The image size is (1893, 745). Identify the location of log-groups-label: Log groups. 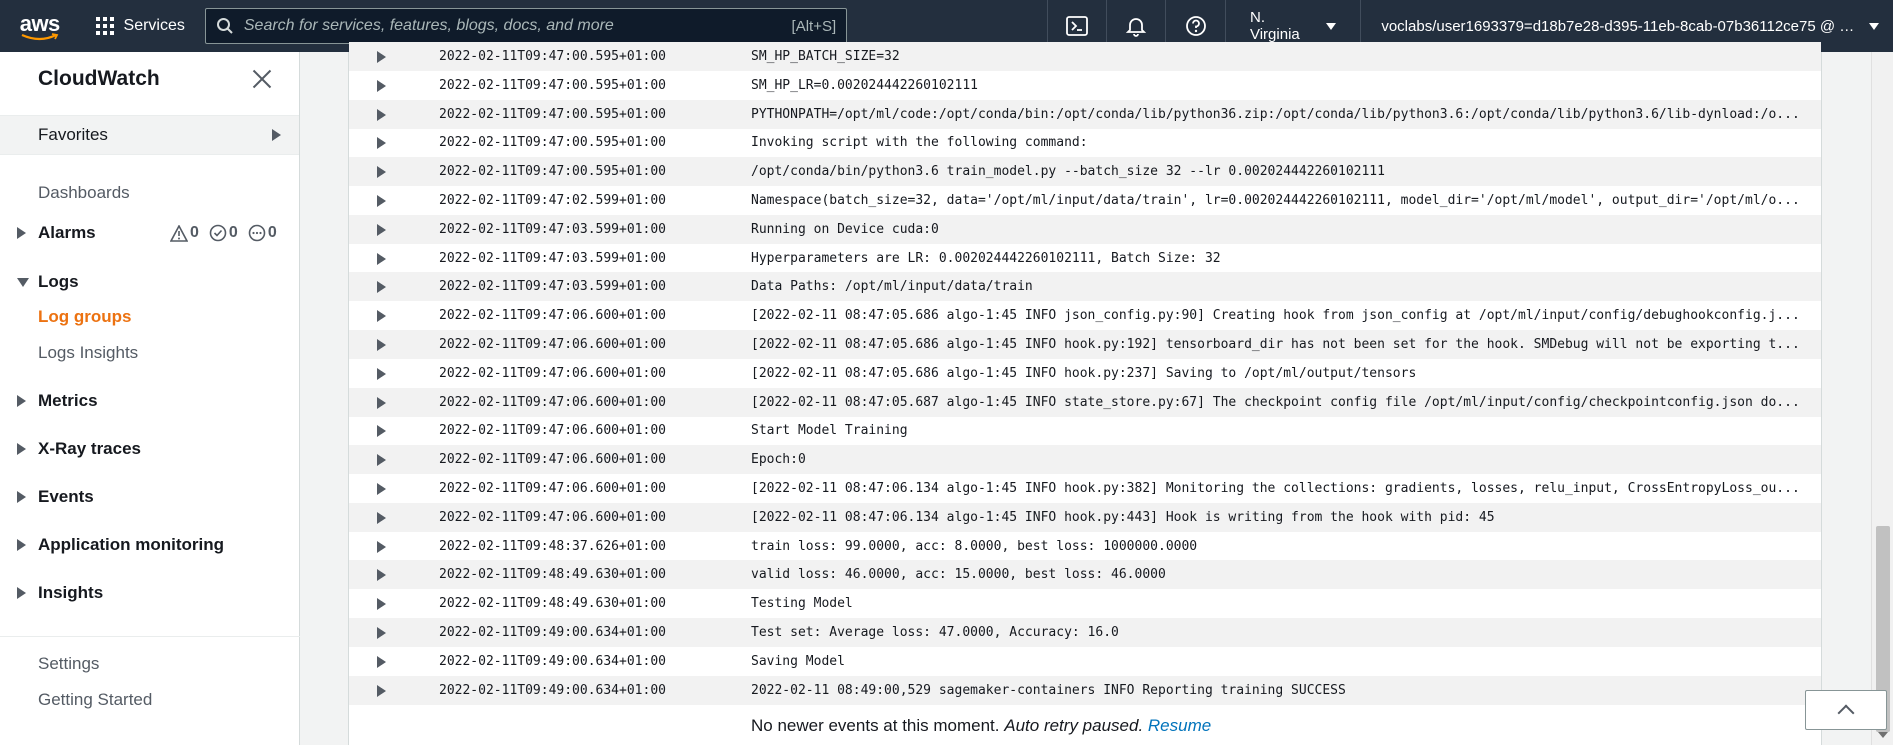
(85, 316).